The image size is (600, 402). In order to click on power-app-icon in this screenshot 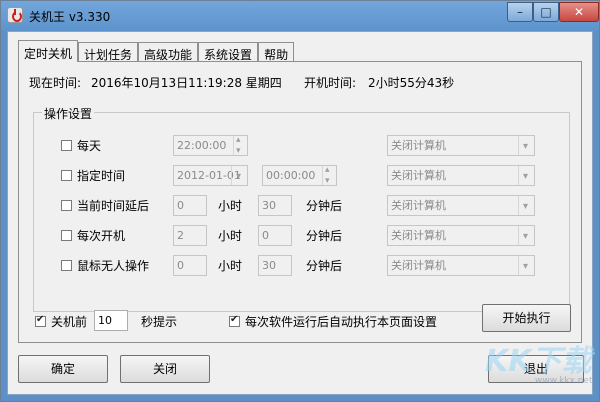, I will do `click(15, 15)`.